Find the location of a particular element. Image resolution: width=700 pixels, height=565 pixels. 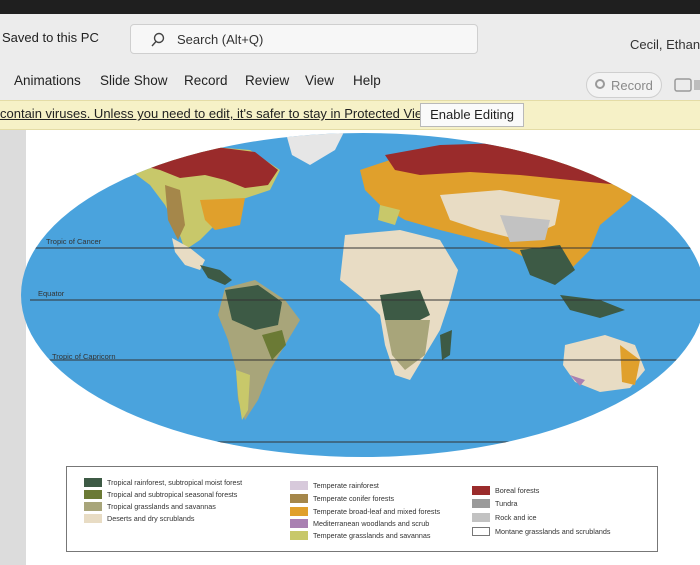

os-top-bar is located at coordinates (350, 7).